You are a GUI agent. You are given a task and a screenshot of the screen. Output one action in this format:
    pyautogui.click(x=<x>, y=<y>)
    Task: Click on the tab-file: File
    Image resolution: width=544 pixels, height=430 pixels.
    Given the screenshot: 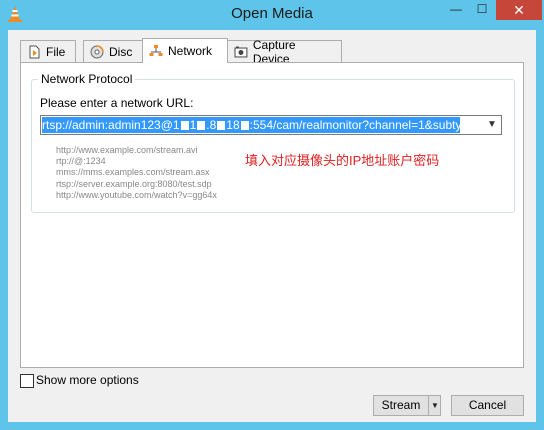 What is the action you would take?
    pyautogui.click(x=48, y=51)
    